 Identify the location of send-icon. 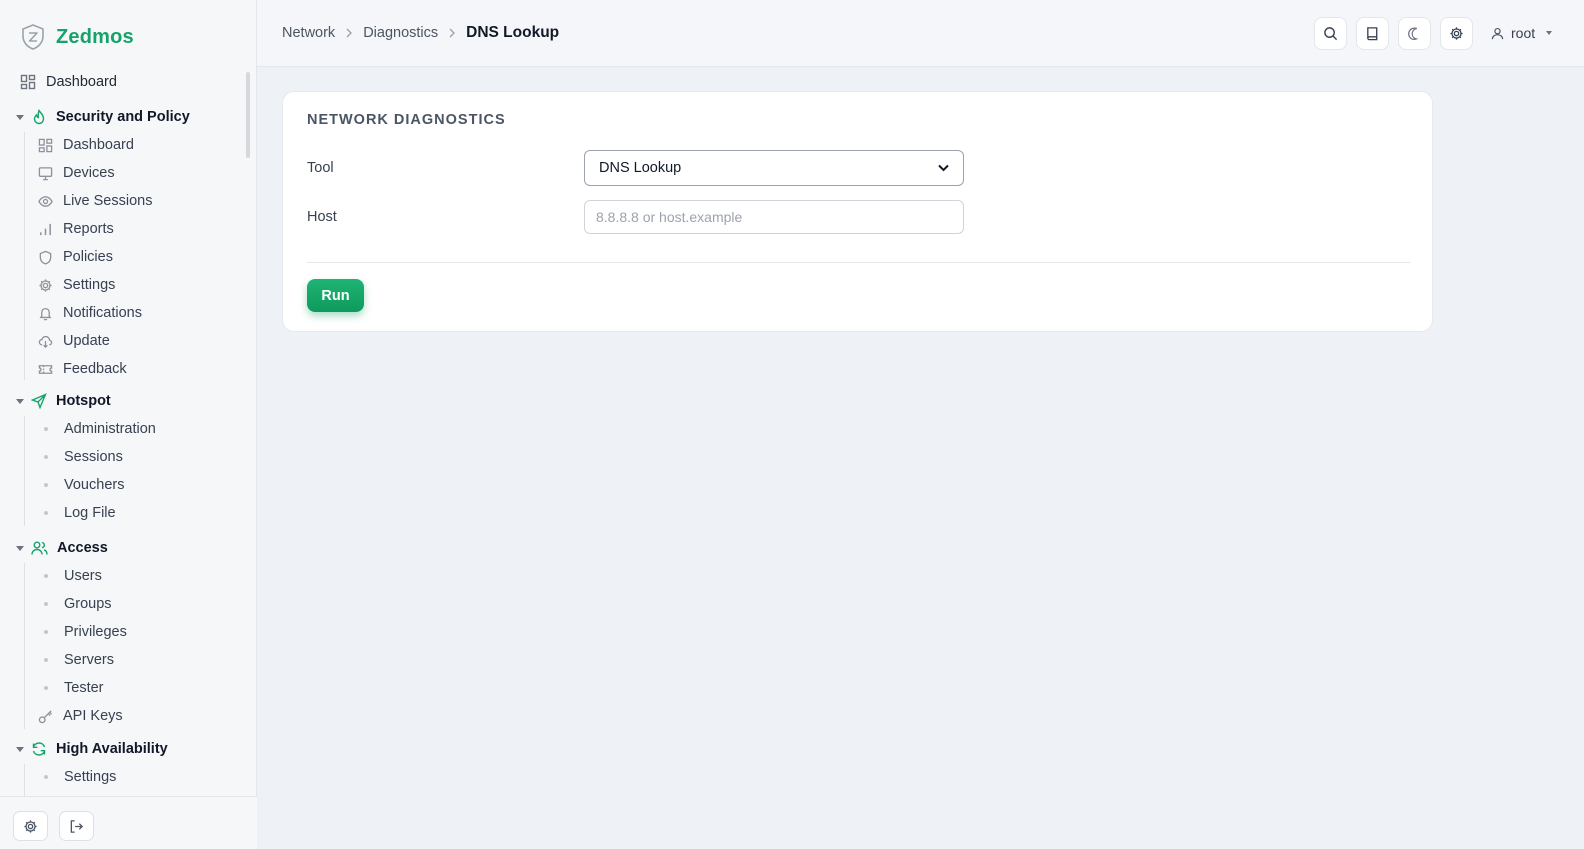
(39, 401).